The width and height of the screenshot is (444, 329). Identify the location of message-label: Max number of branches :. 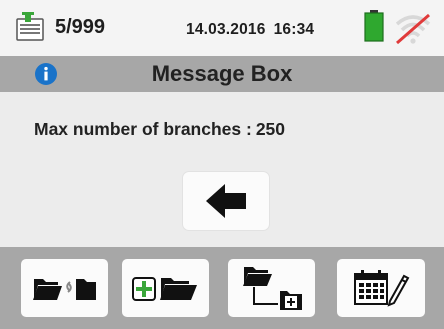
(143, 129).